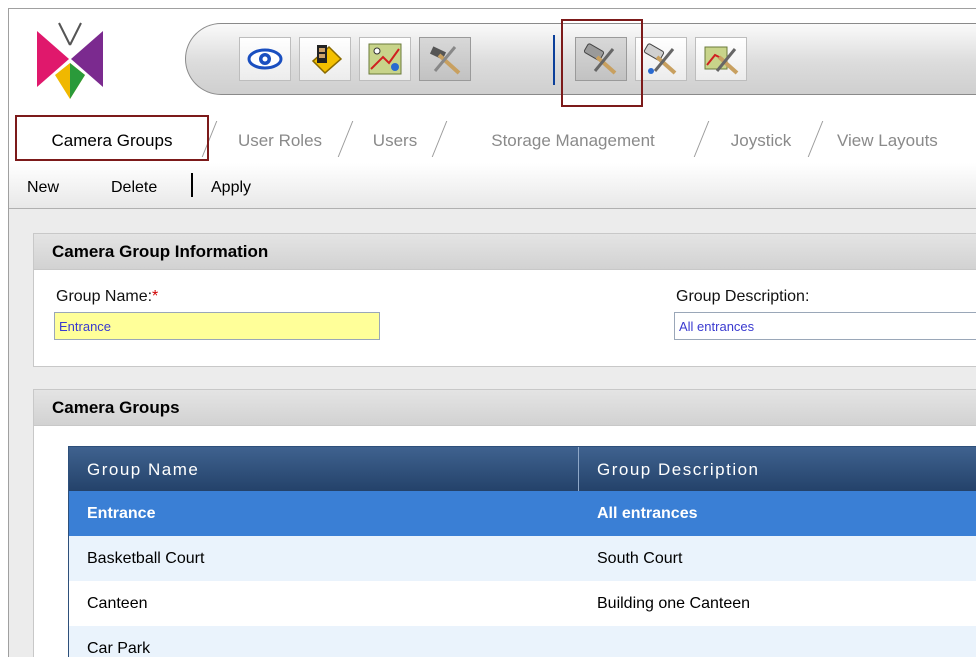 The height and width of the screenshot is (657, 976). What do you see at coordinates (231, 188) in the screenshot?
I see `apply-button: Apply` at bounding box center [231, 188].